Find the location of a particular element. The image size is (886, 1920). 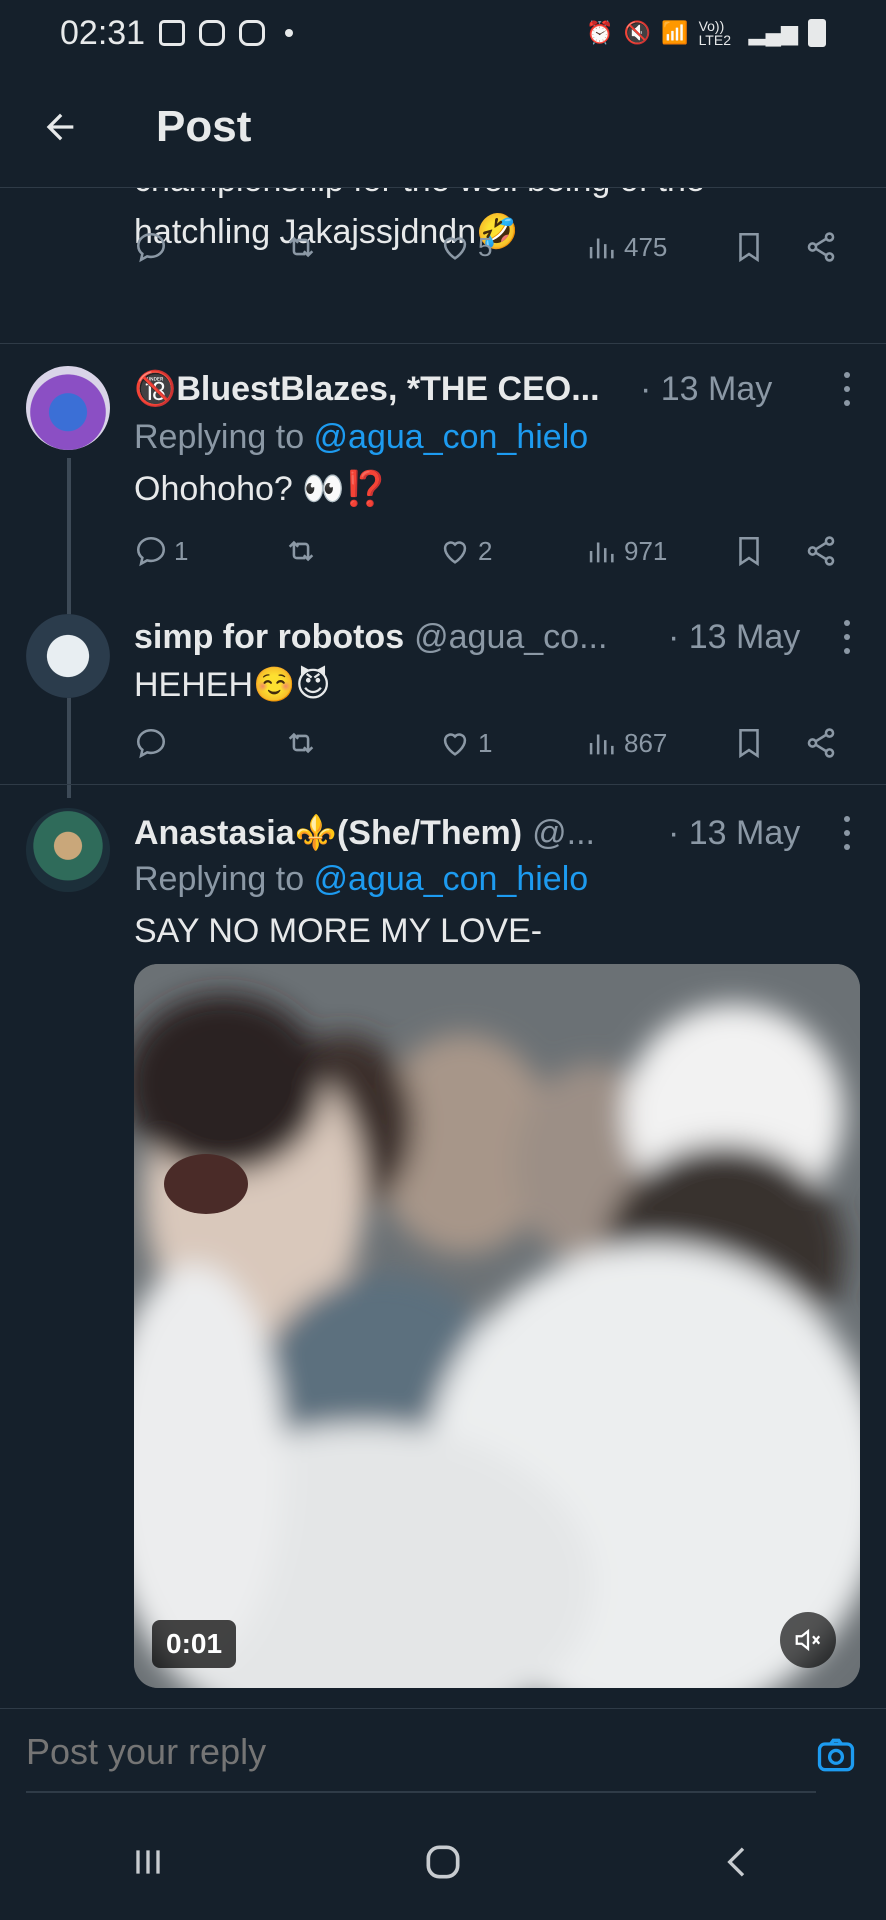

reply-count: 1 is located at coordinates (181, 550).